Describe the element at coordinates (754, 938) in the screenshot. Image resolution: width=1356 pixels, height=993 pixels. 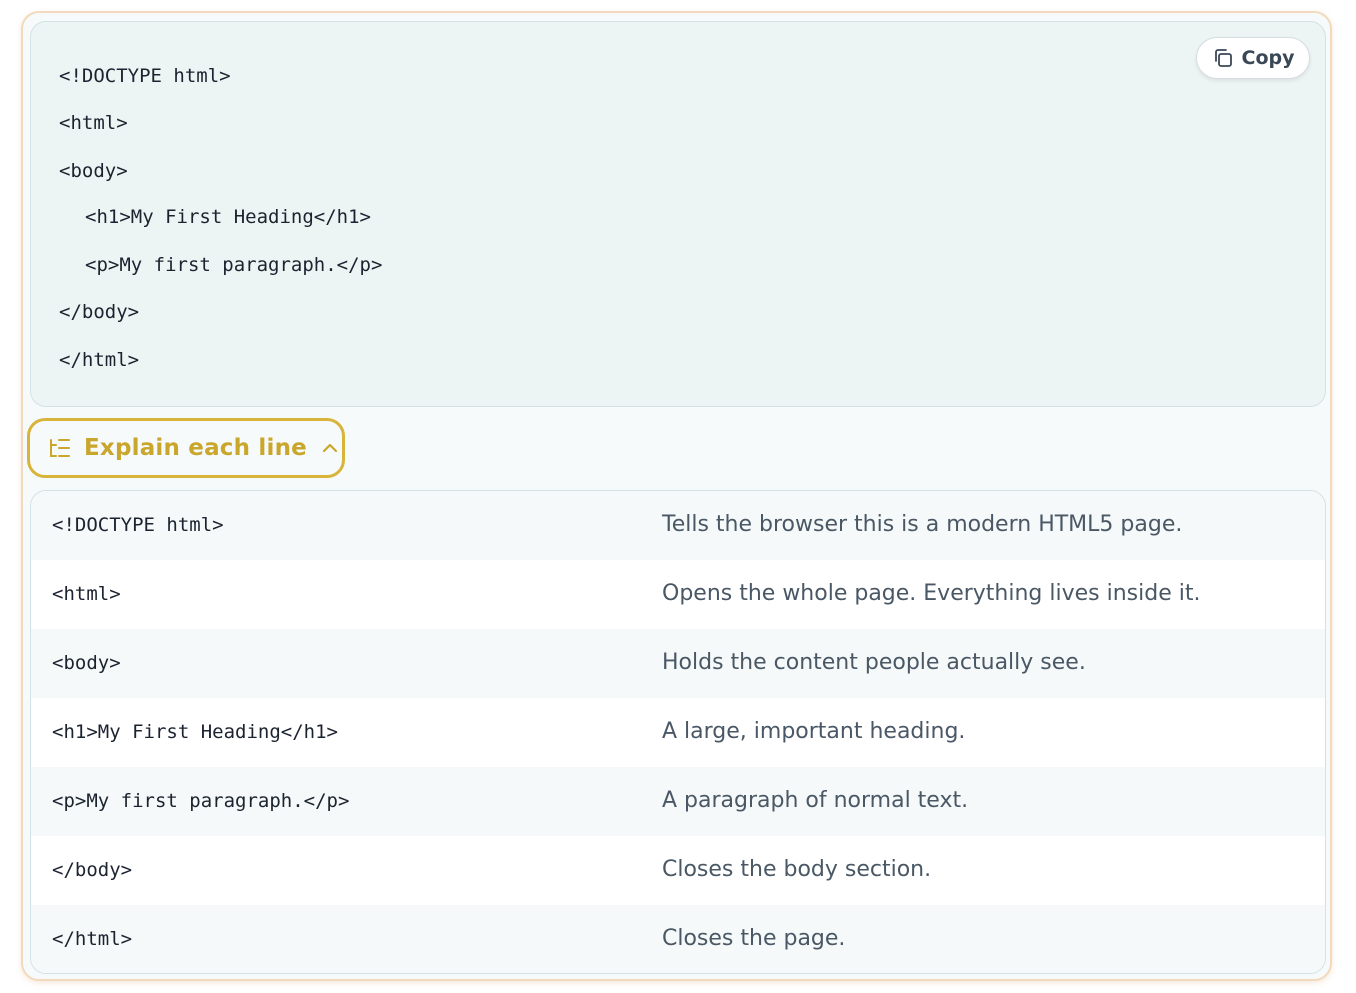
I see `row-description: Closes the page.` at that location.